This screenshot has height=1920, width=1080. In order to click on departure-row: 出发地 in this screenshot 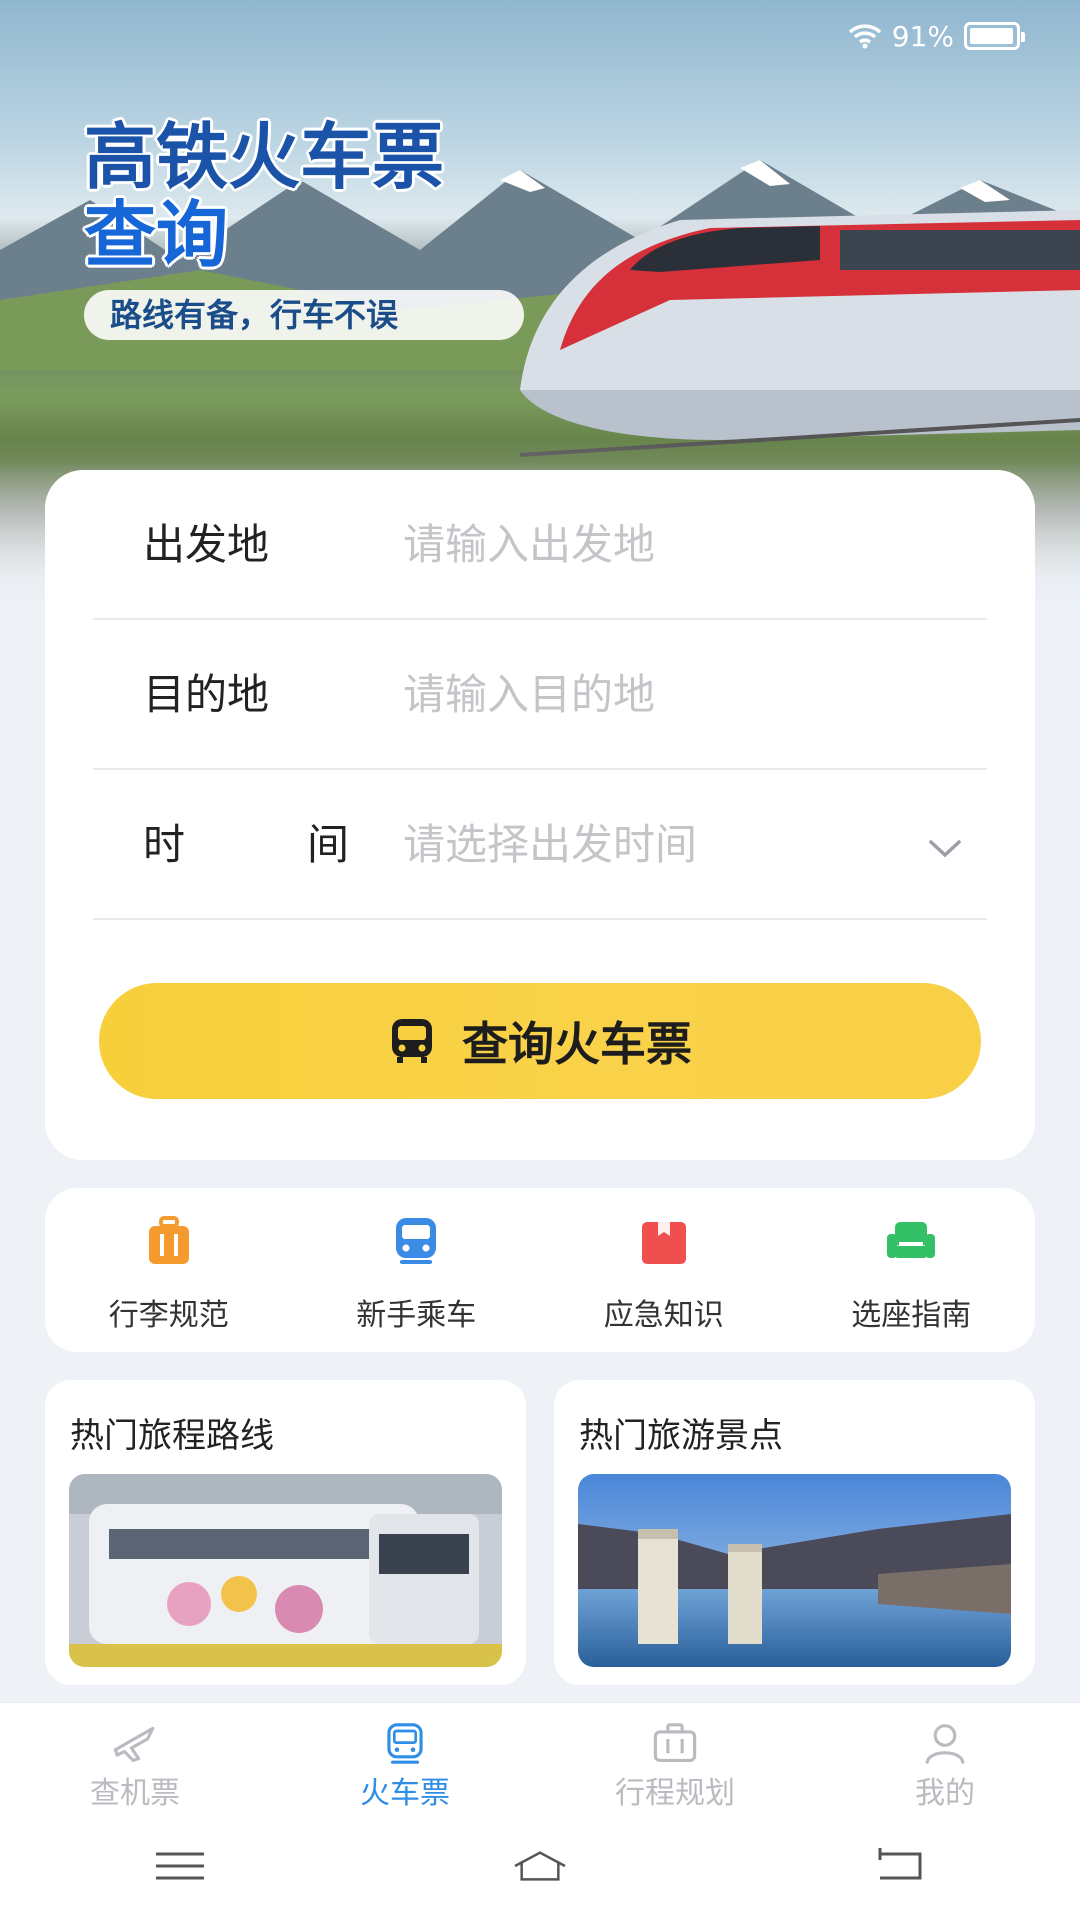, I will do `click(540, 545)`.